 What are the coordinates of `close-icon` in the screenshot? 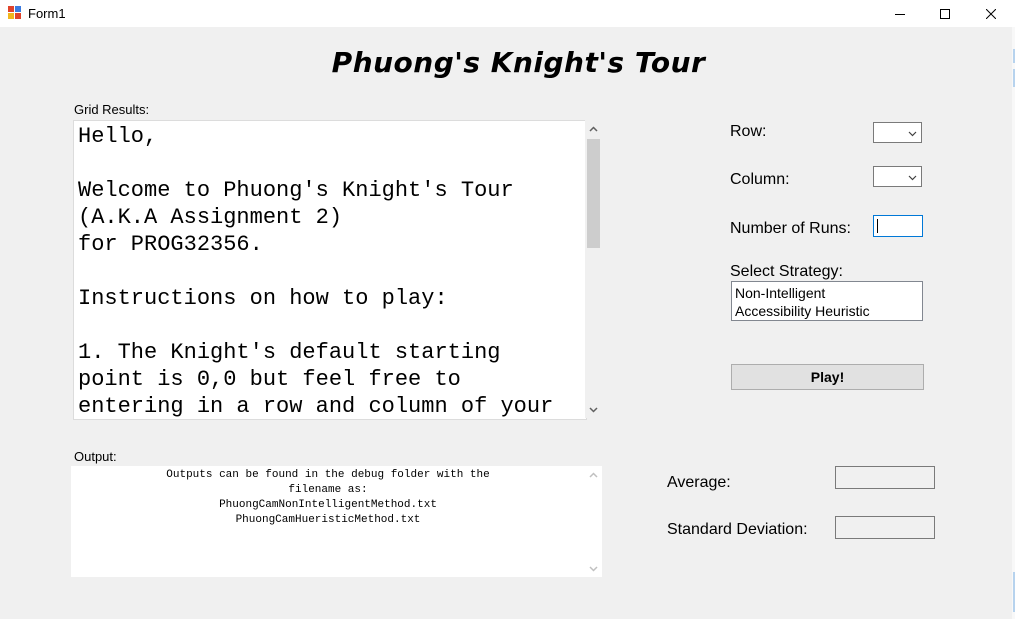 It's located at (991, 13).